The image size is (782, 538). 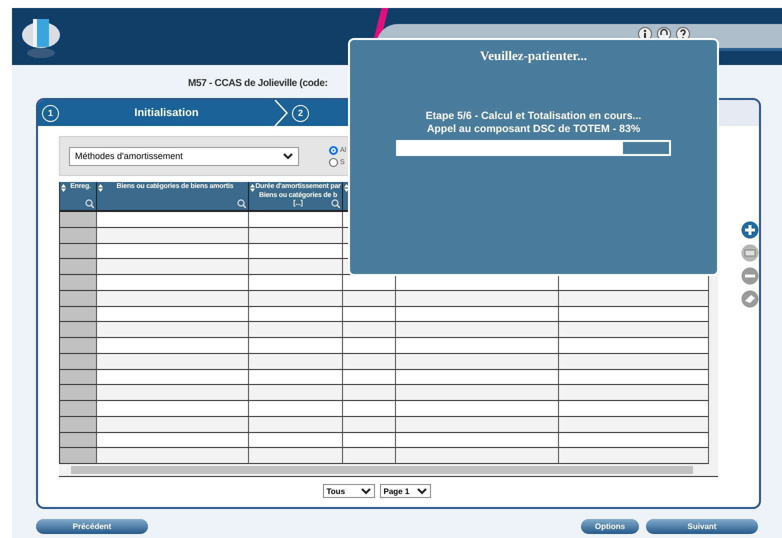 What do you see at coordinates (63, 188) in the screenshot?
I see `sort-icon` at bounding box center [63, 188].